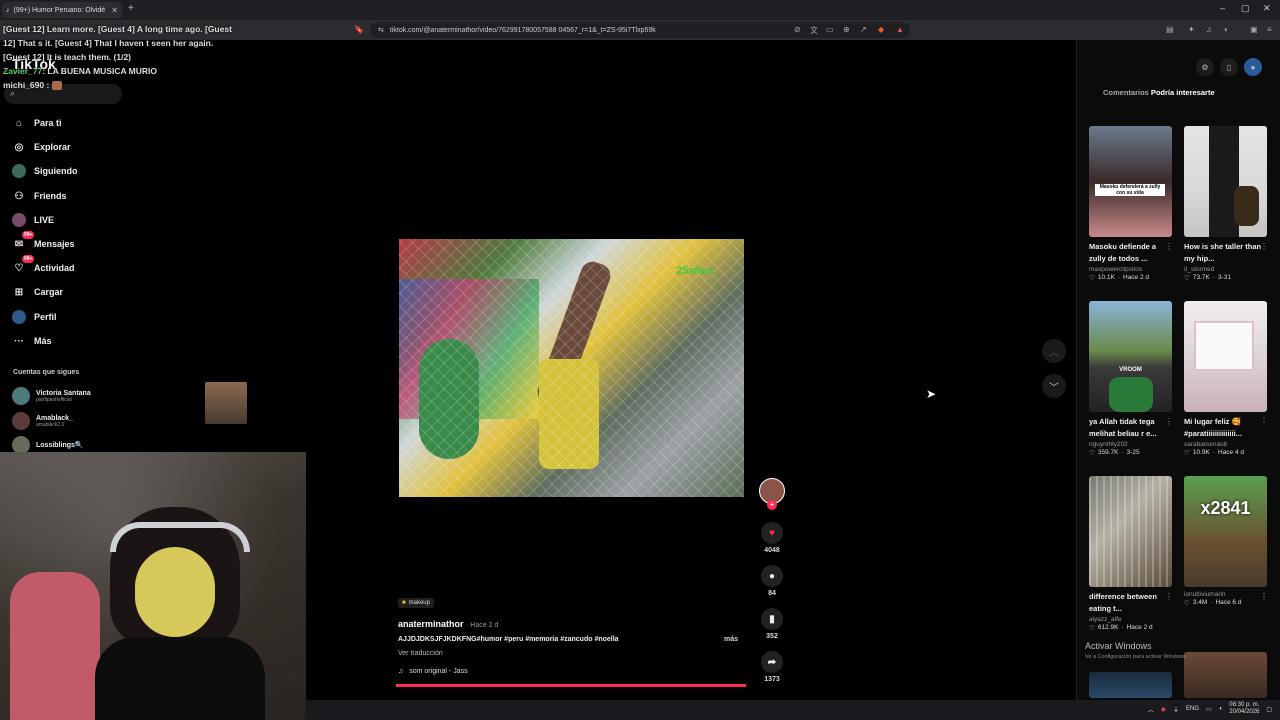 The image size is (1280, 720). What do you see at coordinates (28, 259) in the screenshot?
I see `activity-badge: 99+` at bounding box center [28, 259].